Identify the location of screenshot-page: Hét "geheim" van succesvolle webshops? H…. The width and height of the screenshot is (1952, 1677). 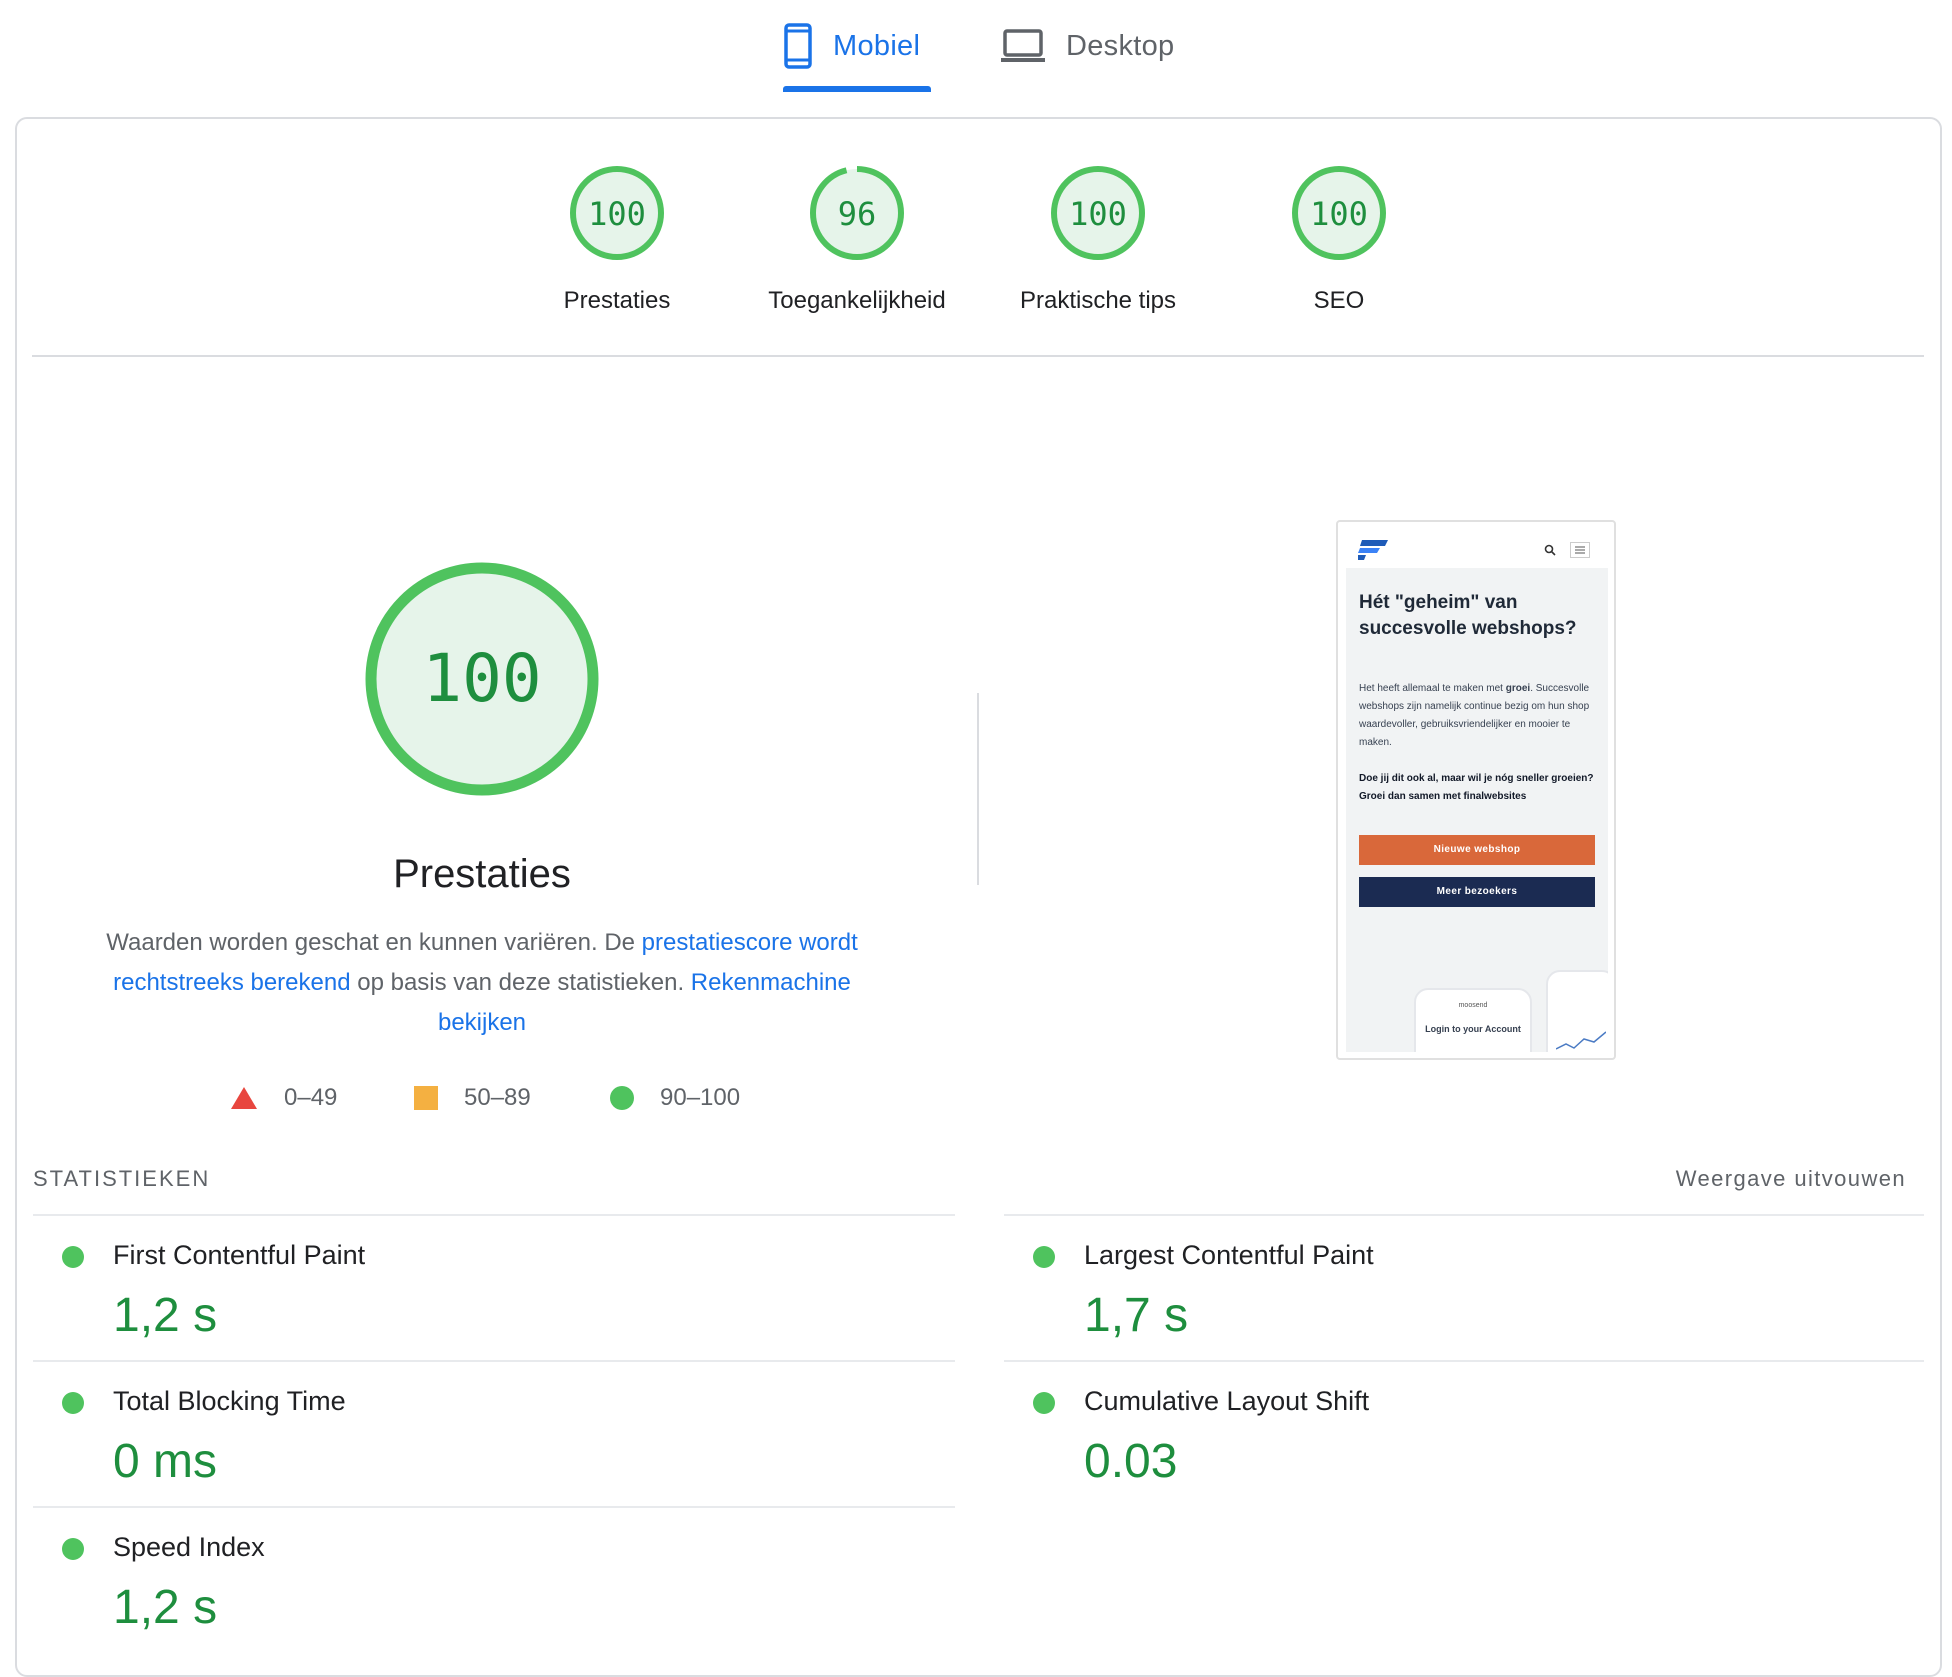
(1477, 791).